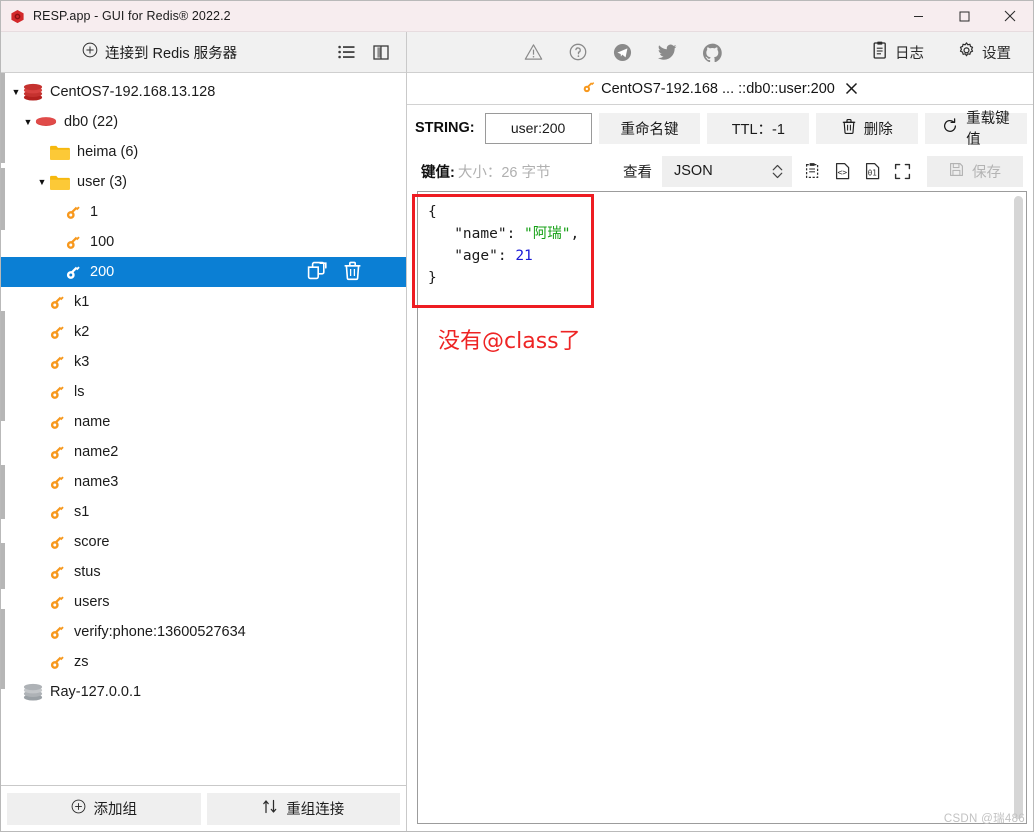 Image resolution: width=1034 pixels, height=832 pixels. What do you see at coordinates (203, 152) in the screenshot?
I see `tree-item-heima: heima (6)` at bounding box center [203, 152].